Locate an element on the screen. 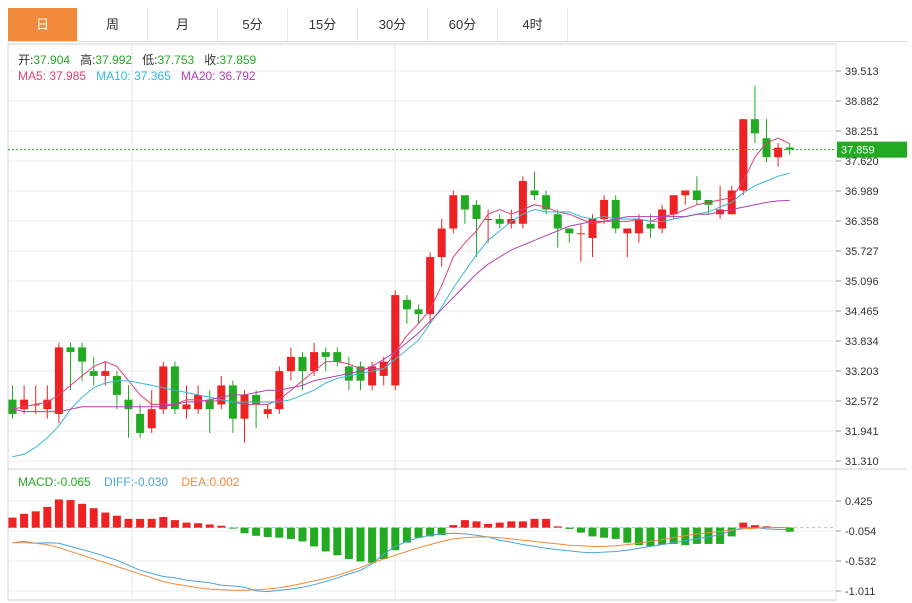  macd-value: -0.065 is located at coordinates (73, 482).